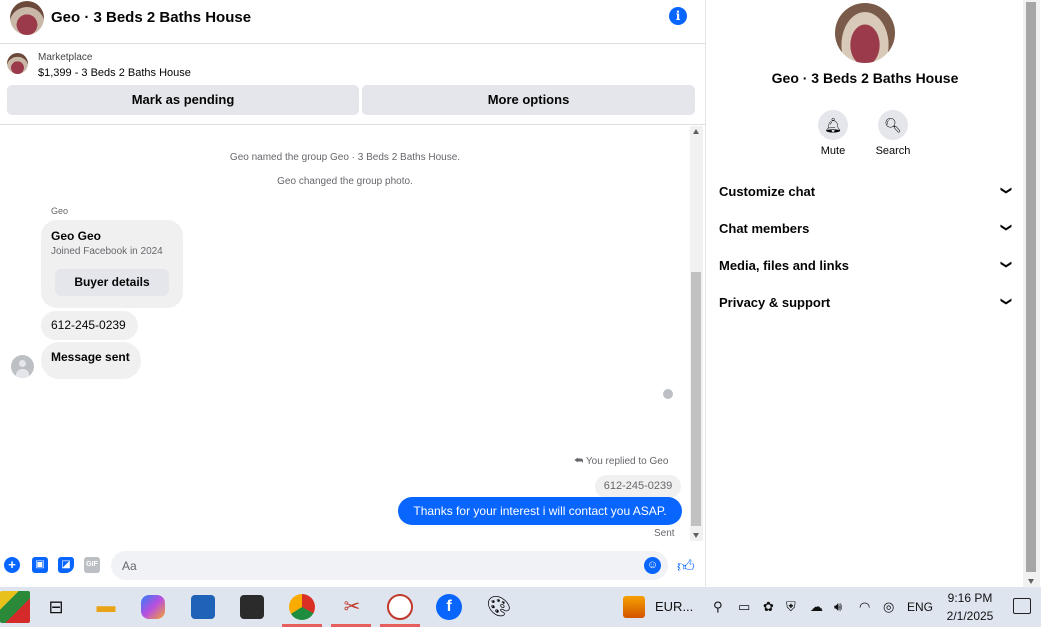  I want to click on chrome-icon, so click(302, 607).